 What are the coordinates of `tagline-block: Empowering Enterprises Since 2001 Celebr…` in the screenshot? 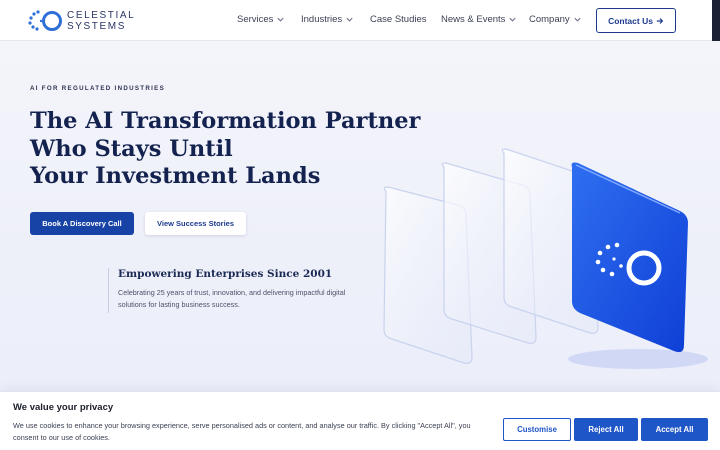 It's located at (233, 290).